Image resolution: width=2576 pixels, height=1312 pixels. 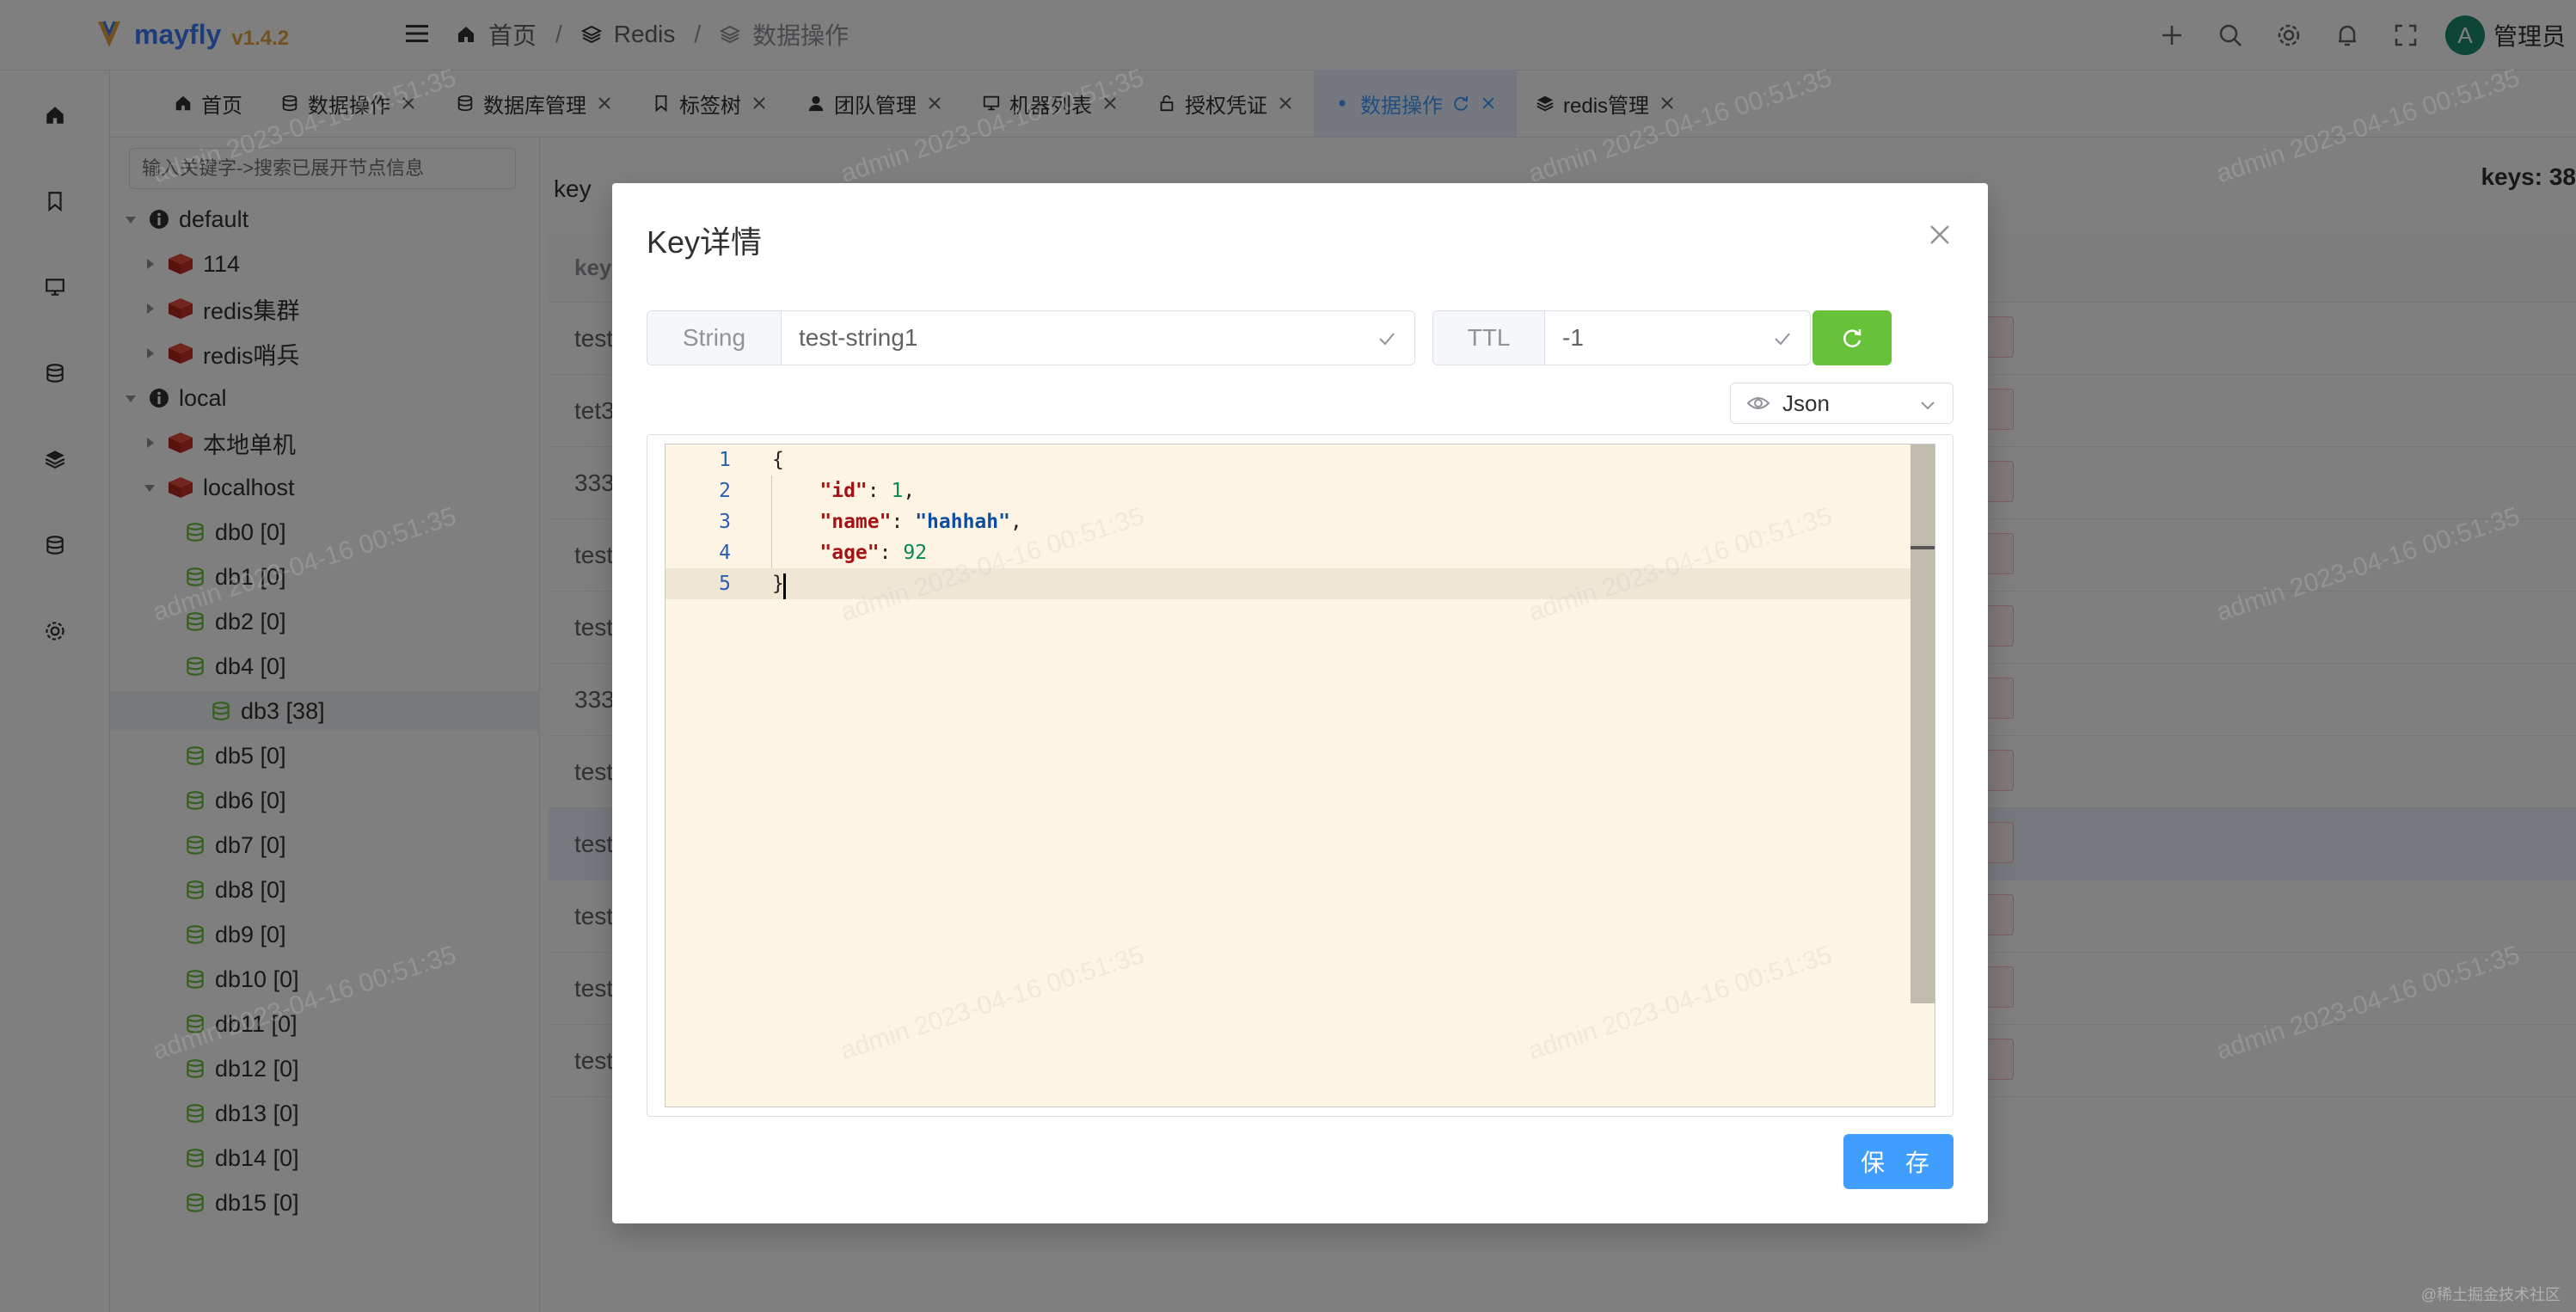 I want to click on json-key: "id", so click(x=843, y=491).